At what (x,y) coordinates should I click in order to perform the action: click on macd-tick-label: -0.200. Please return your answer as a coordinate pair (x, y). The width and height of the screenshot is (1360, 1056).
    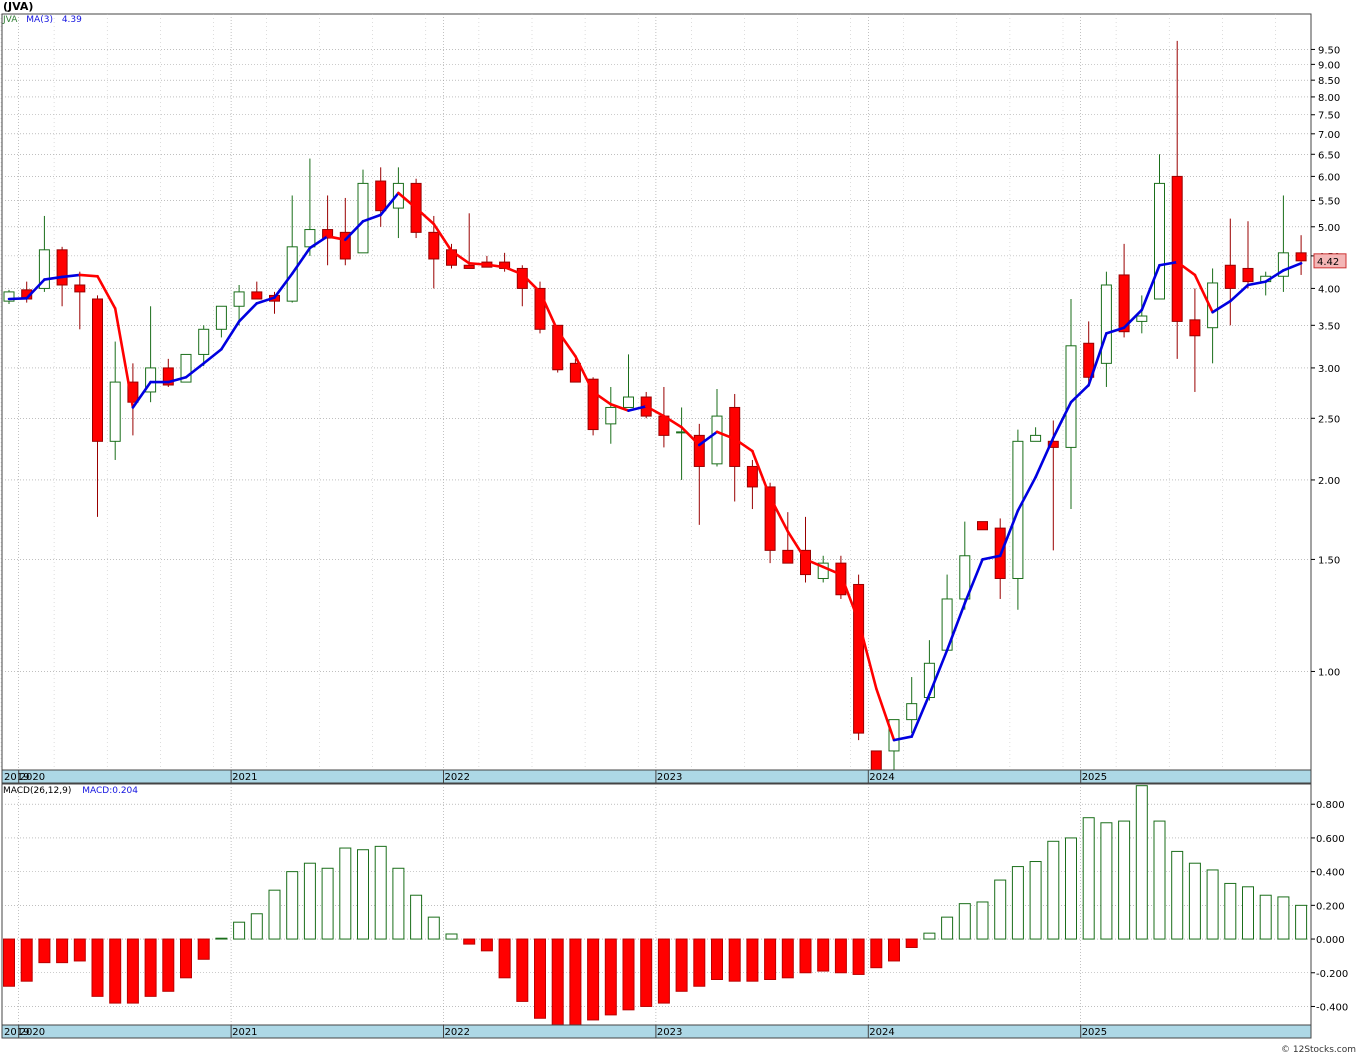
    Looking at the image, I should click on (1332, 974).